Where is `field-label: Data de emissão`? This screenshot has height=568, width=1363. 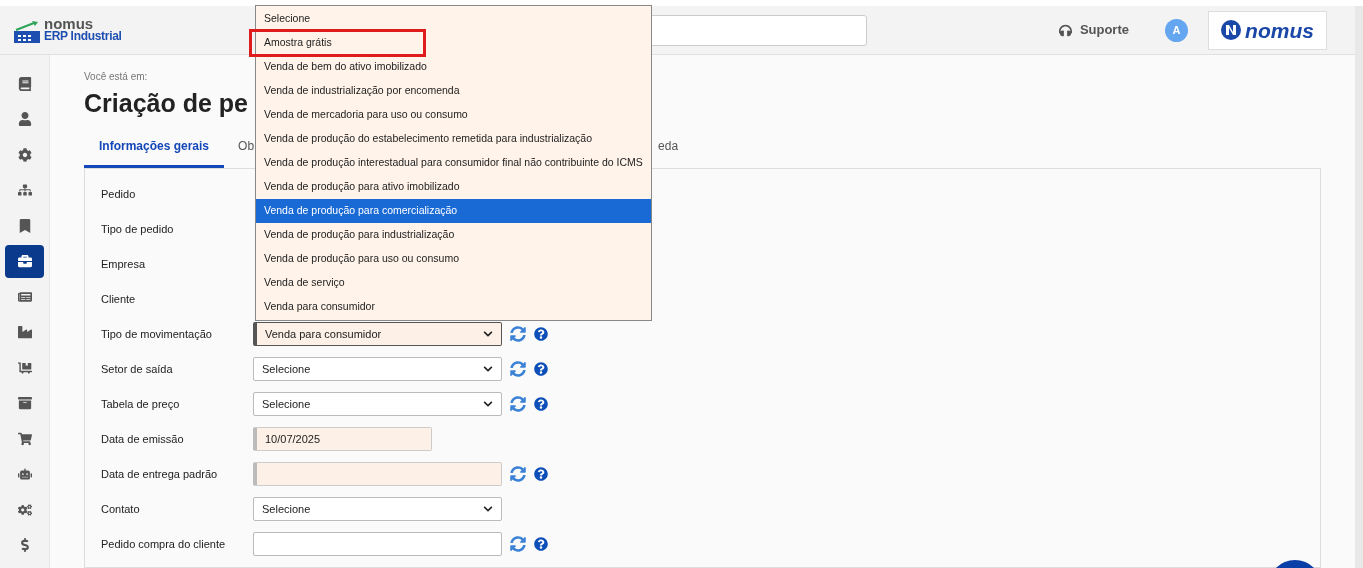
field-label: Data de emissão is located at coordinates (143, 439).